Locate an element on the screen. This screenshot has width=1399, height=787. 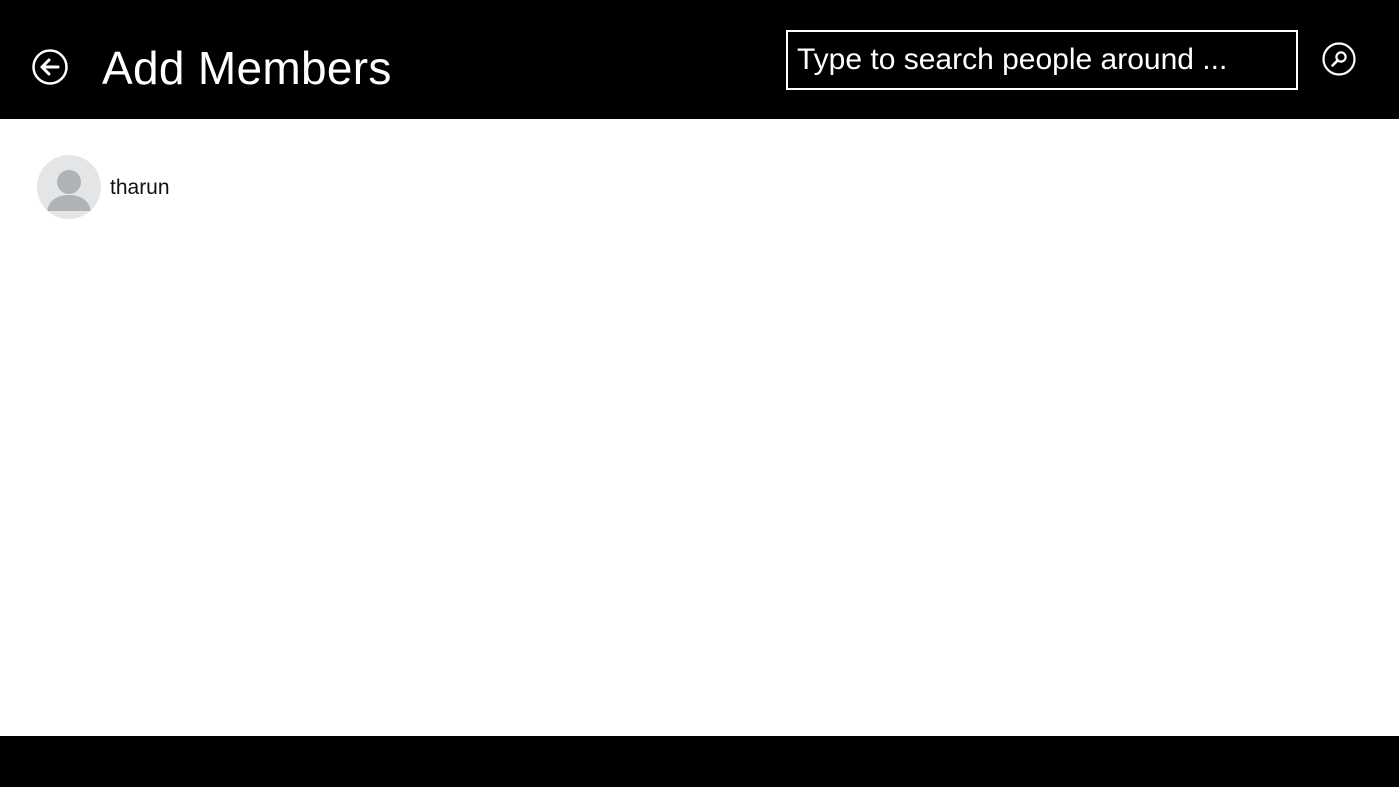
avatar is located at coordinates (69, 187).